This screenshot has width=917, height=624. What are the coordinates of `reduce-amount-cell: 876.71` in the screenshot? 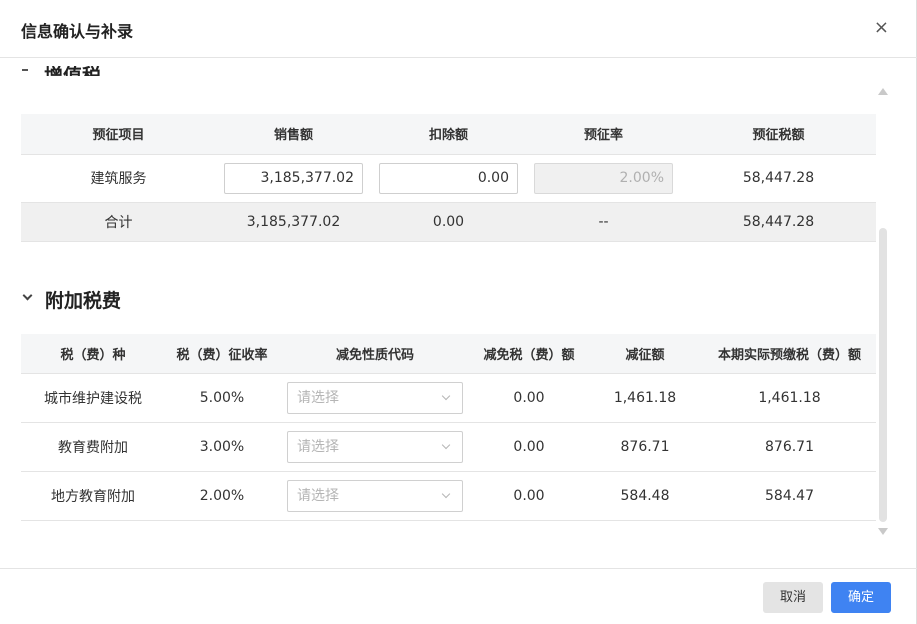 It's located at (645, 446).